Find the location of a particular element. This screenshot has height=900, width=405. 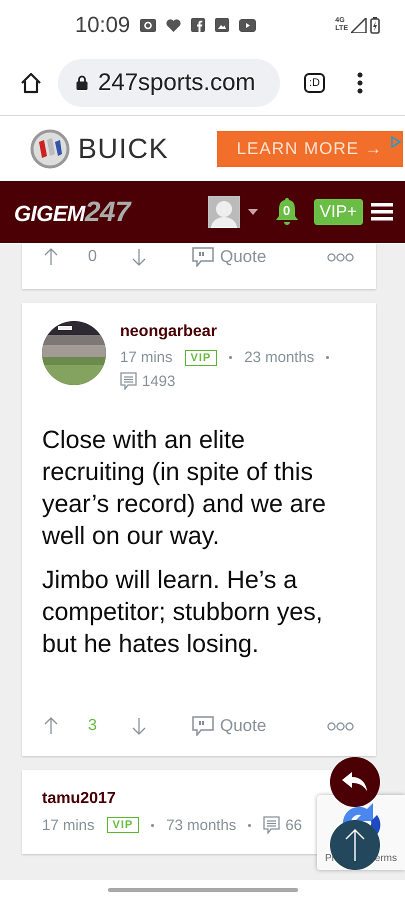

caret-icon is located at coordinates (253, 212).